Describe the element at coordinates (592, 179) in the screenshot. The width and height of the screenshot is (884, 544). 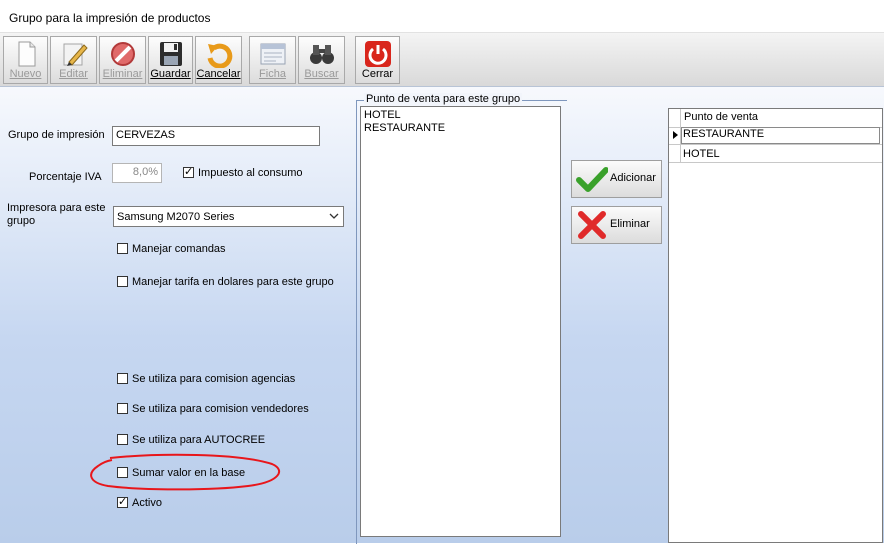
I see `check-icon` at that location.